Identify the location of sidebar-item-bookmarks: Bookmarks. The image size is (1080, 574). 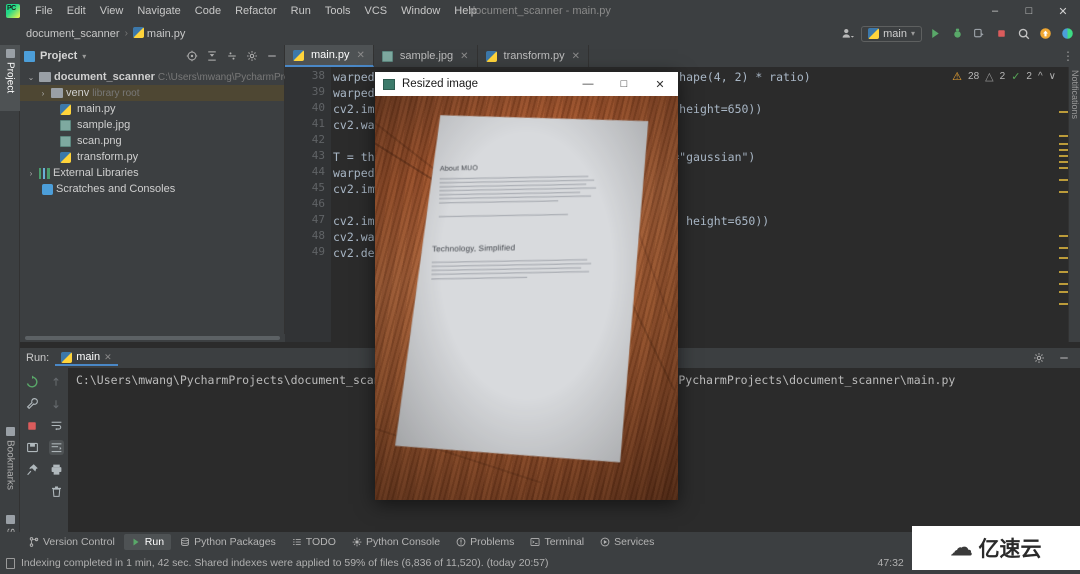
(10, 465).